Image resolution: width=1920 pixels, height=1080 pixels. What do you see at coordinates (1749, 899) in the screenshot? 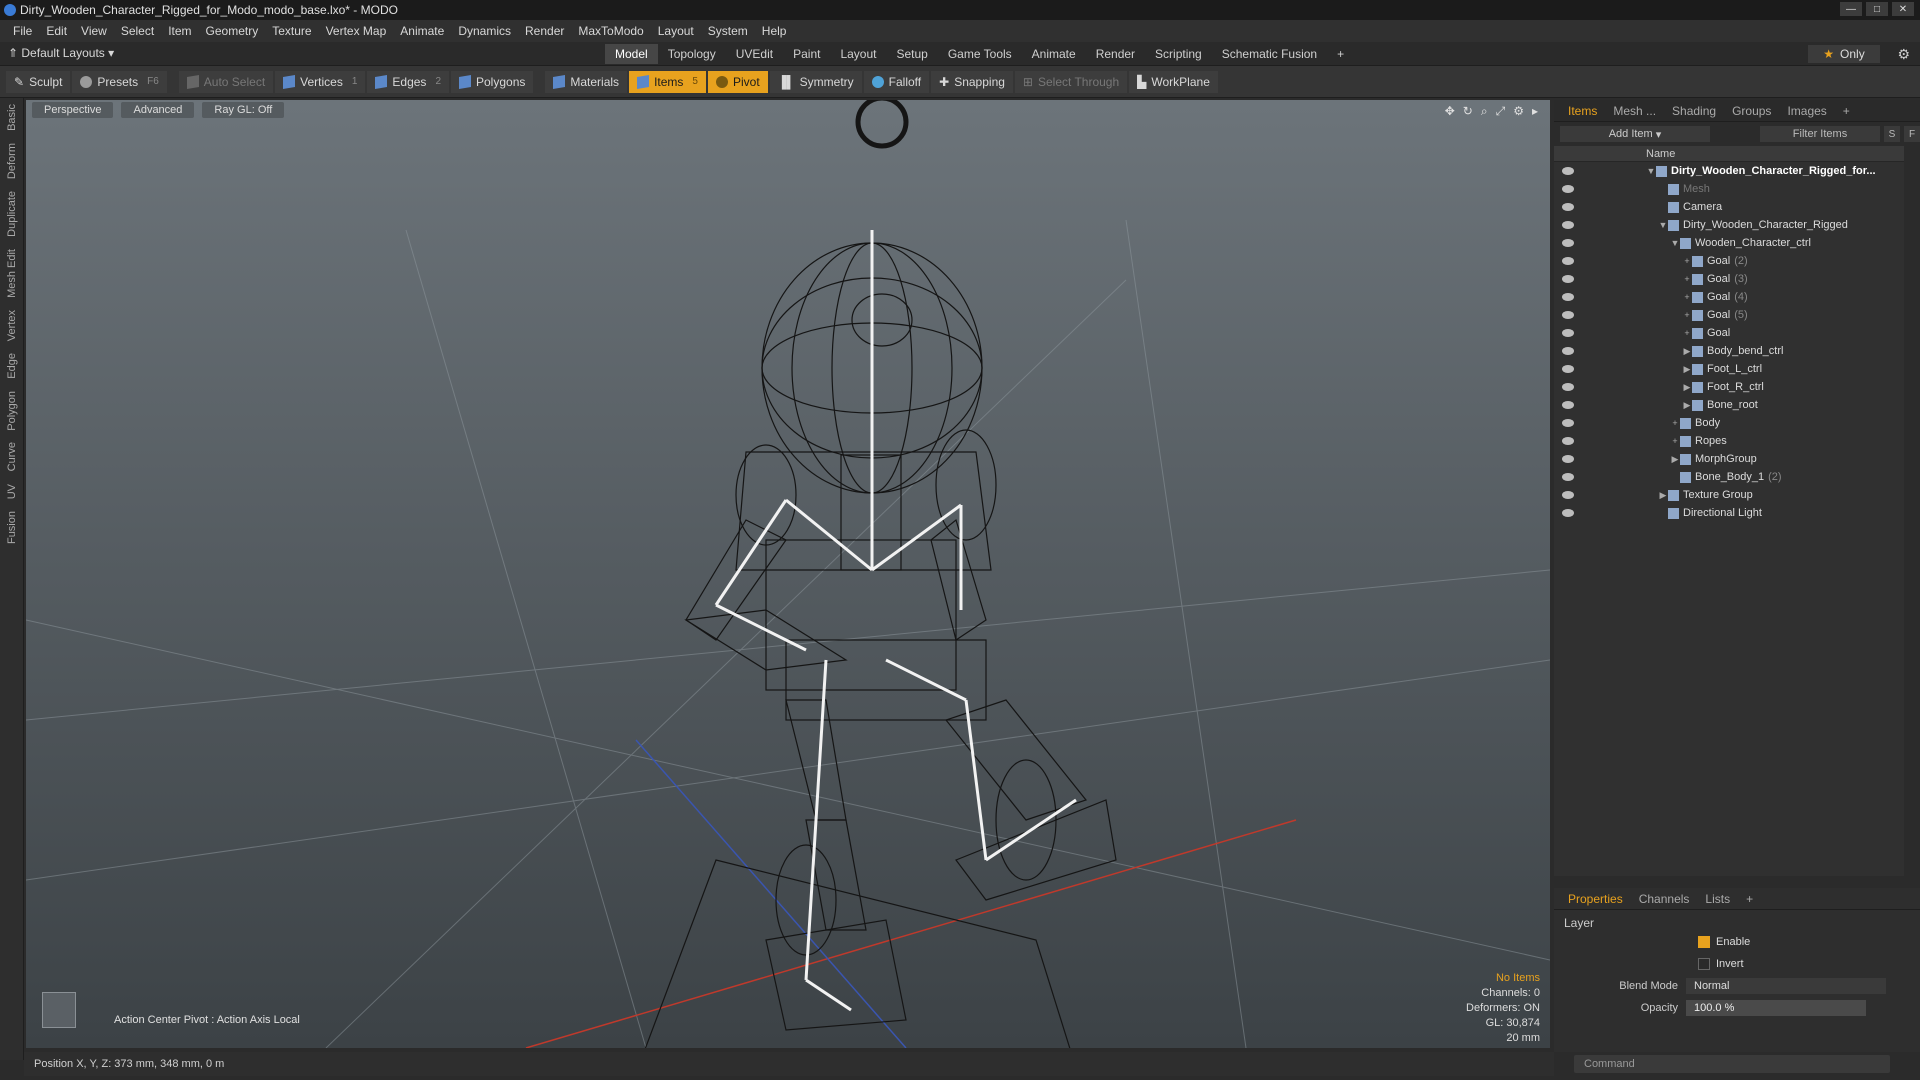
I see `add-properties-tab-icon: +` at bounding box center [1749, 899].